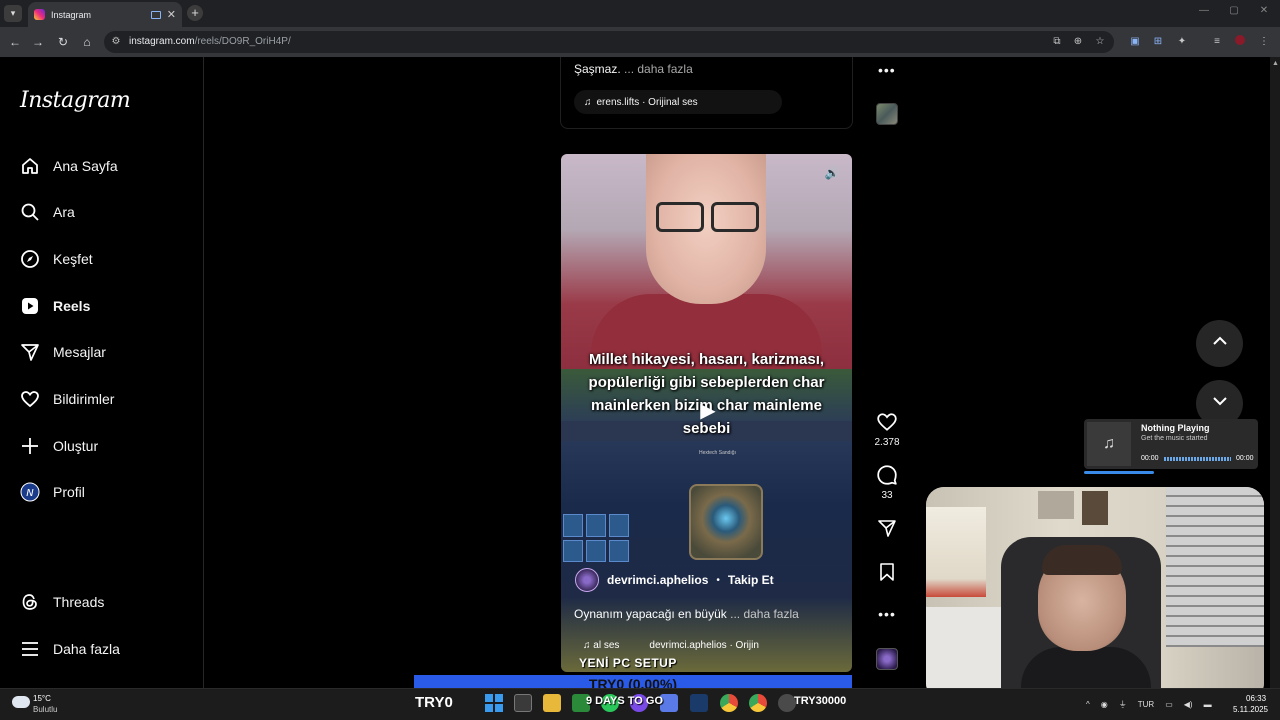 Image resolution: width=1280 pixels, height=720 pixels. I want to click on back-button: ←, so click(15, 42).